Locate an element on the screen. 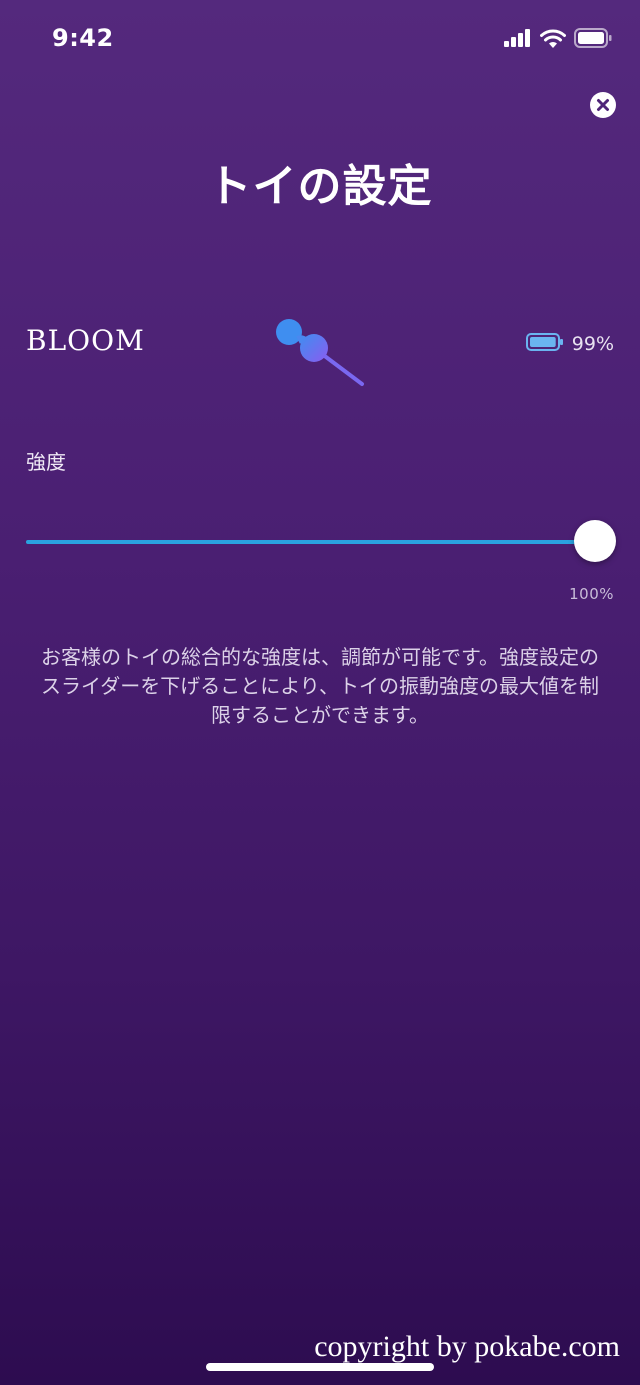  signal-icon is located at coordinates (518, 40).